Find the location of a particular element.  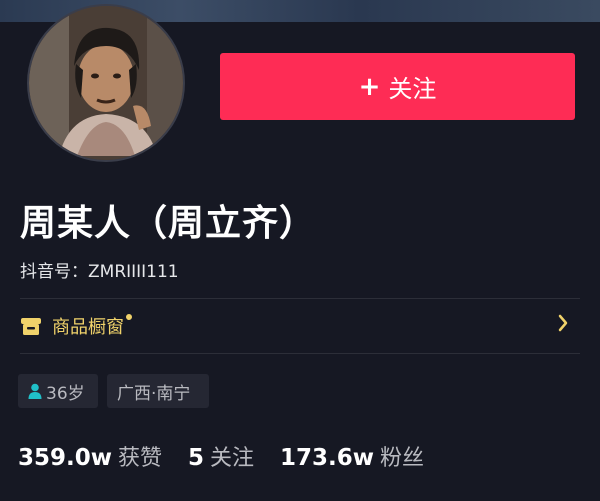

age-label: 36岁 is located at coordinates (65, 393).